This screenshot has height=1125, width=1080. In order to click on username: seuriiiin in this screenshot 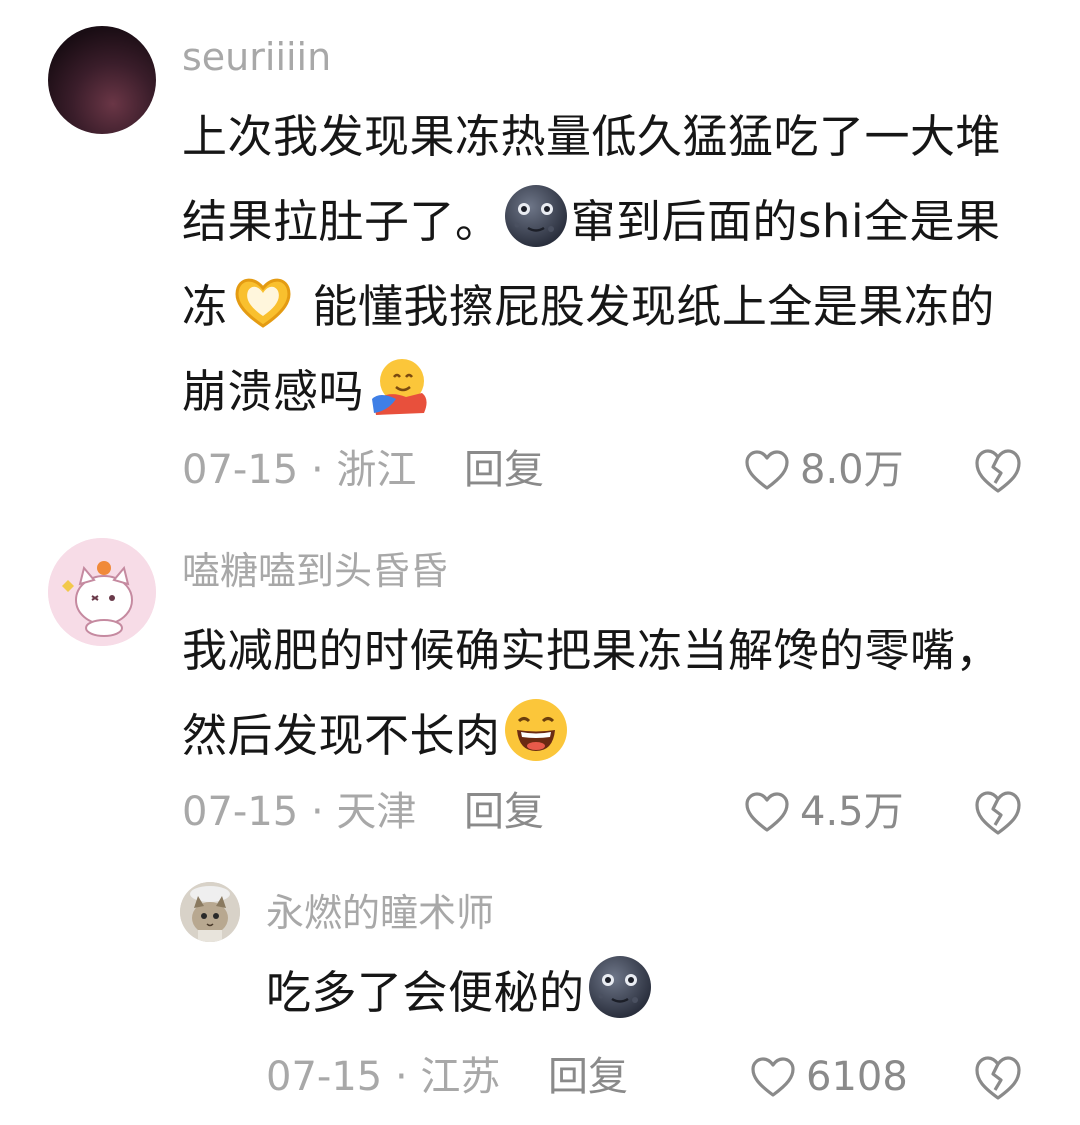, I will do `click(256, 57)`.